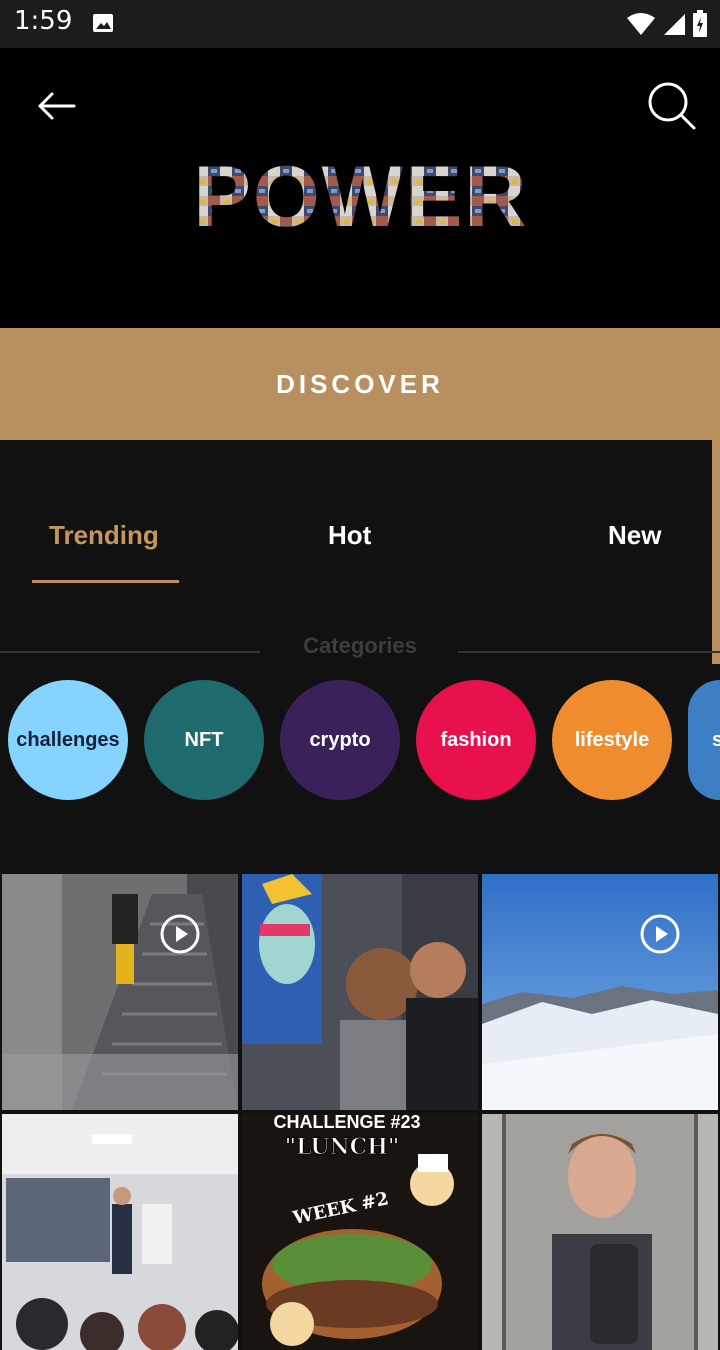 The image size is (720, 1350). I want to click on media-tile-mountains, so click(600, 992).